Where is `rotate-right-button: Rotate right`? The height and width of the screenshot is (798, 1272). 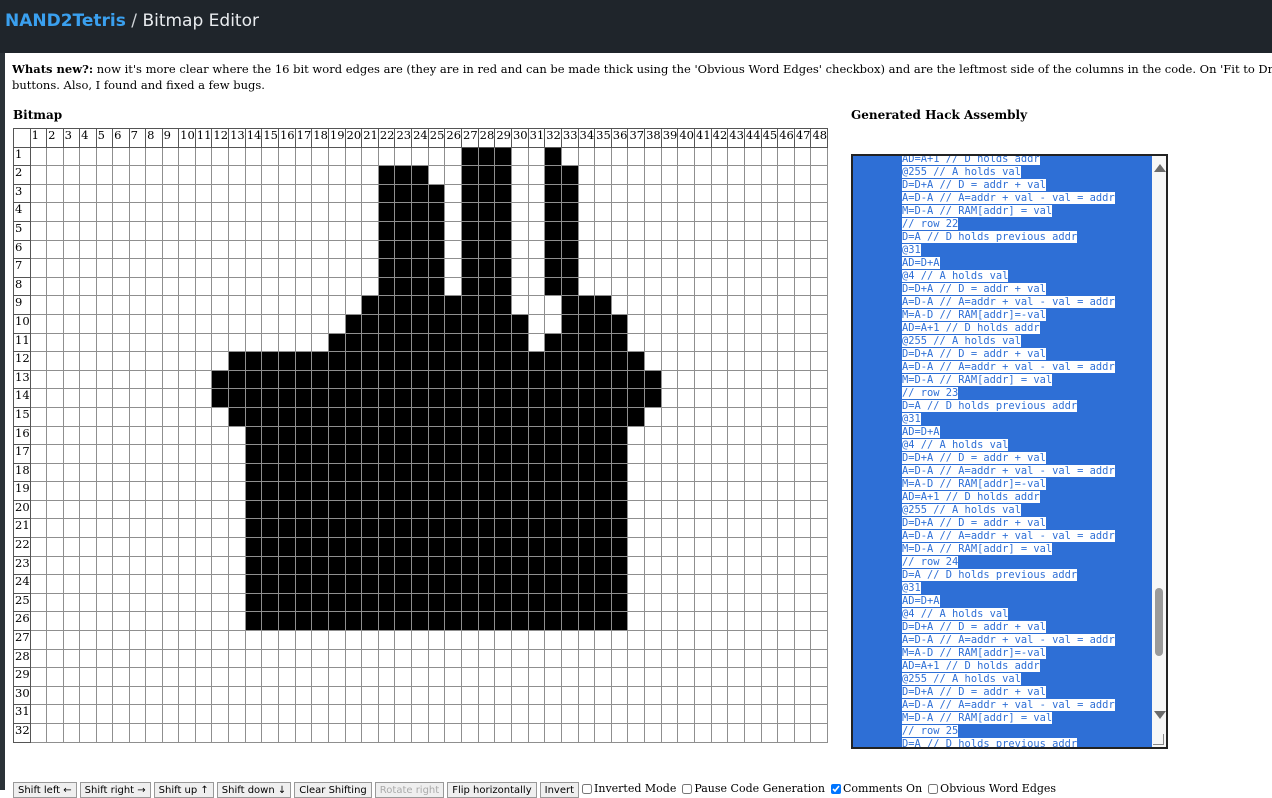
rotate-right-button: Rotate right is located at coordinates (409, 790).